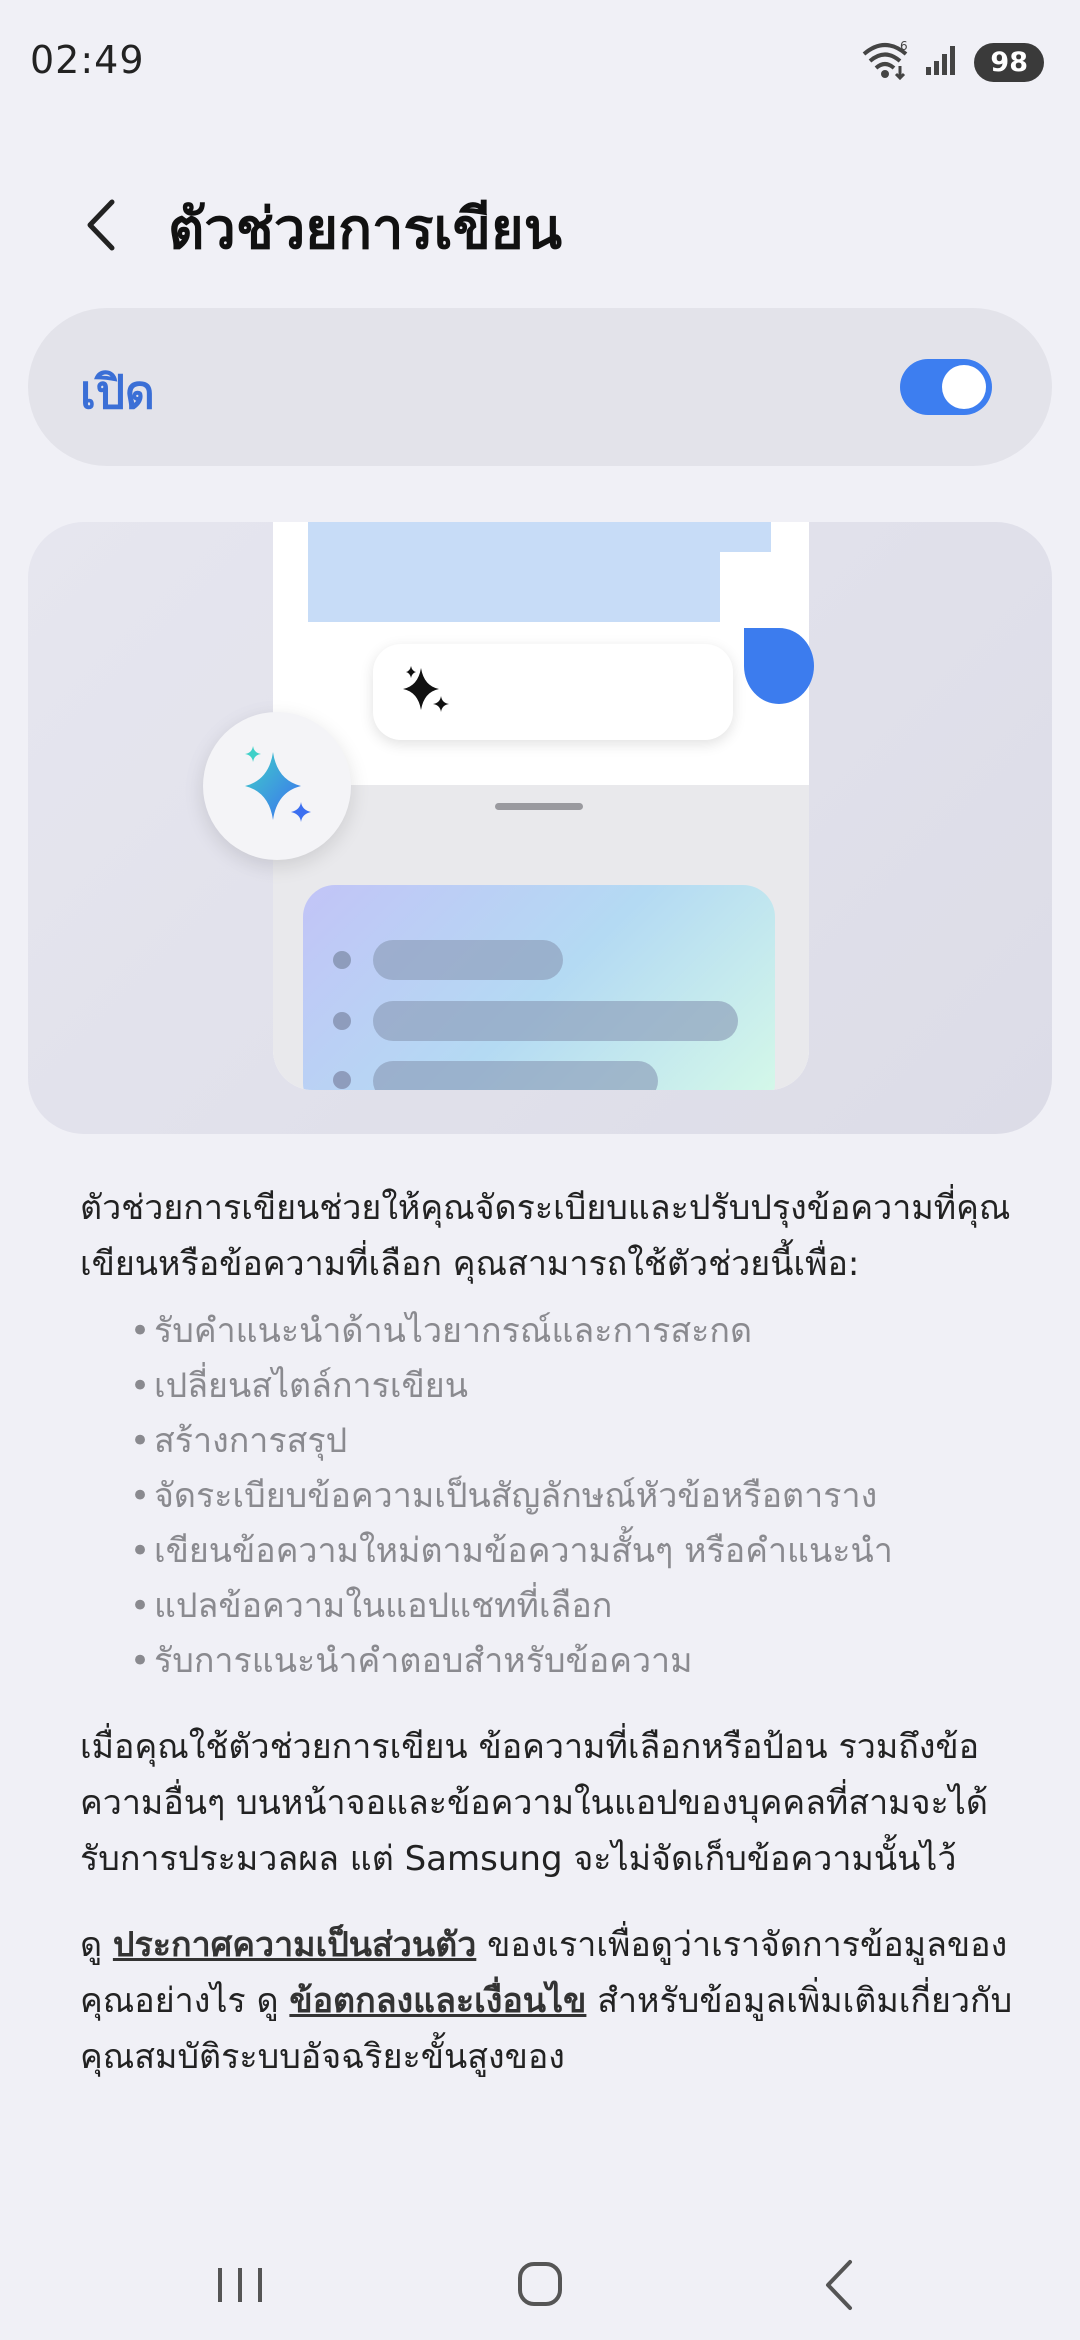  I want to click on suggestion-card, so click(539, 987).